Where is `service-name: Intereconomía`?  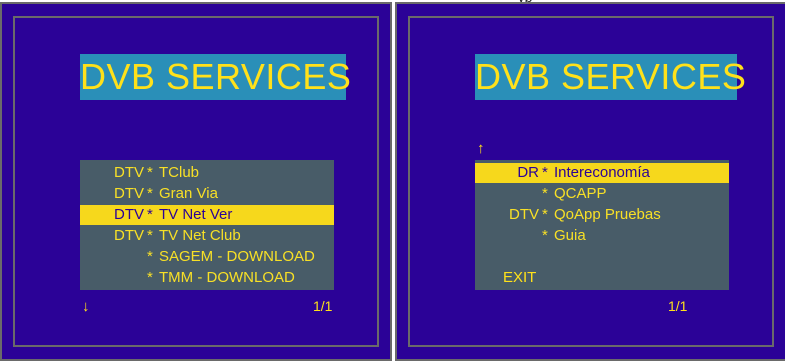
service-name: Intereconomía is located at coordinates (602, 172).